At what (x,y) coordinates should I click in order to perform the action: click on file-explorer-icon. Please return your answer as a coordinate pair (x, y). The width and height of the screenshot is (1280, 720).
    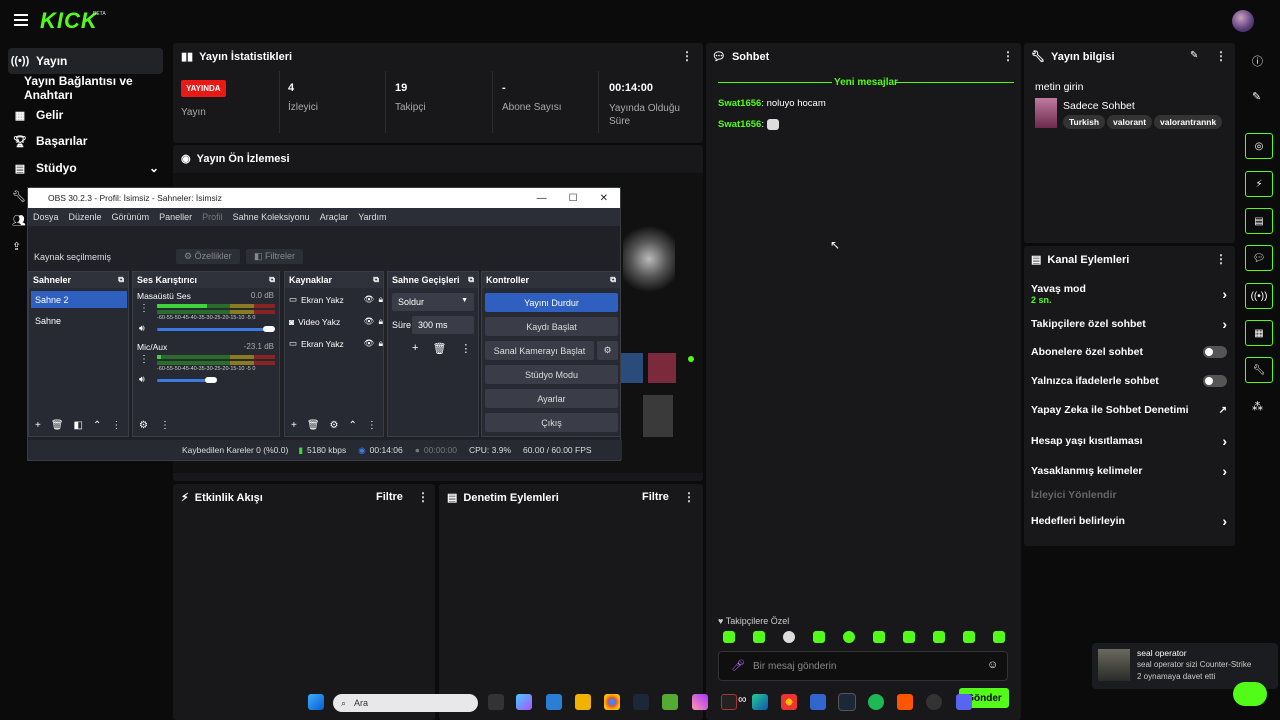
    Looking at the image, I should click on (583, 702).